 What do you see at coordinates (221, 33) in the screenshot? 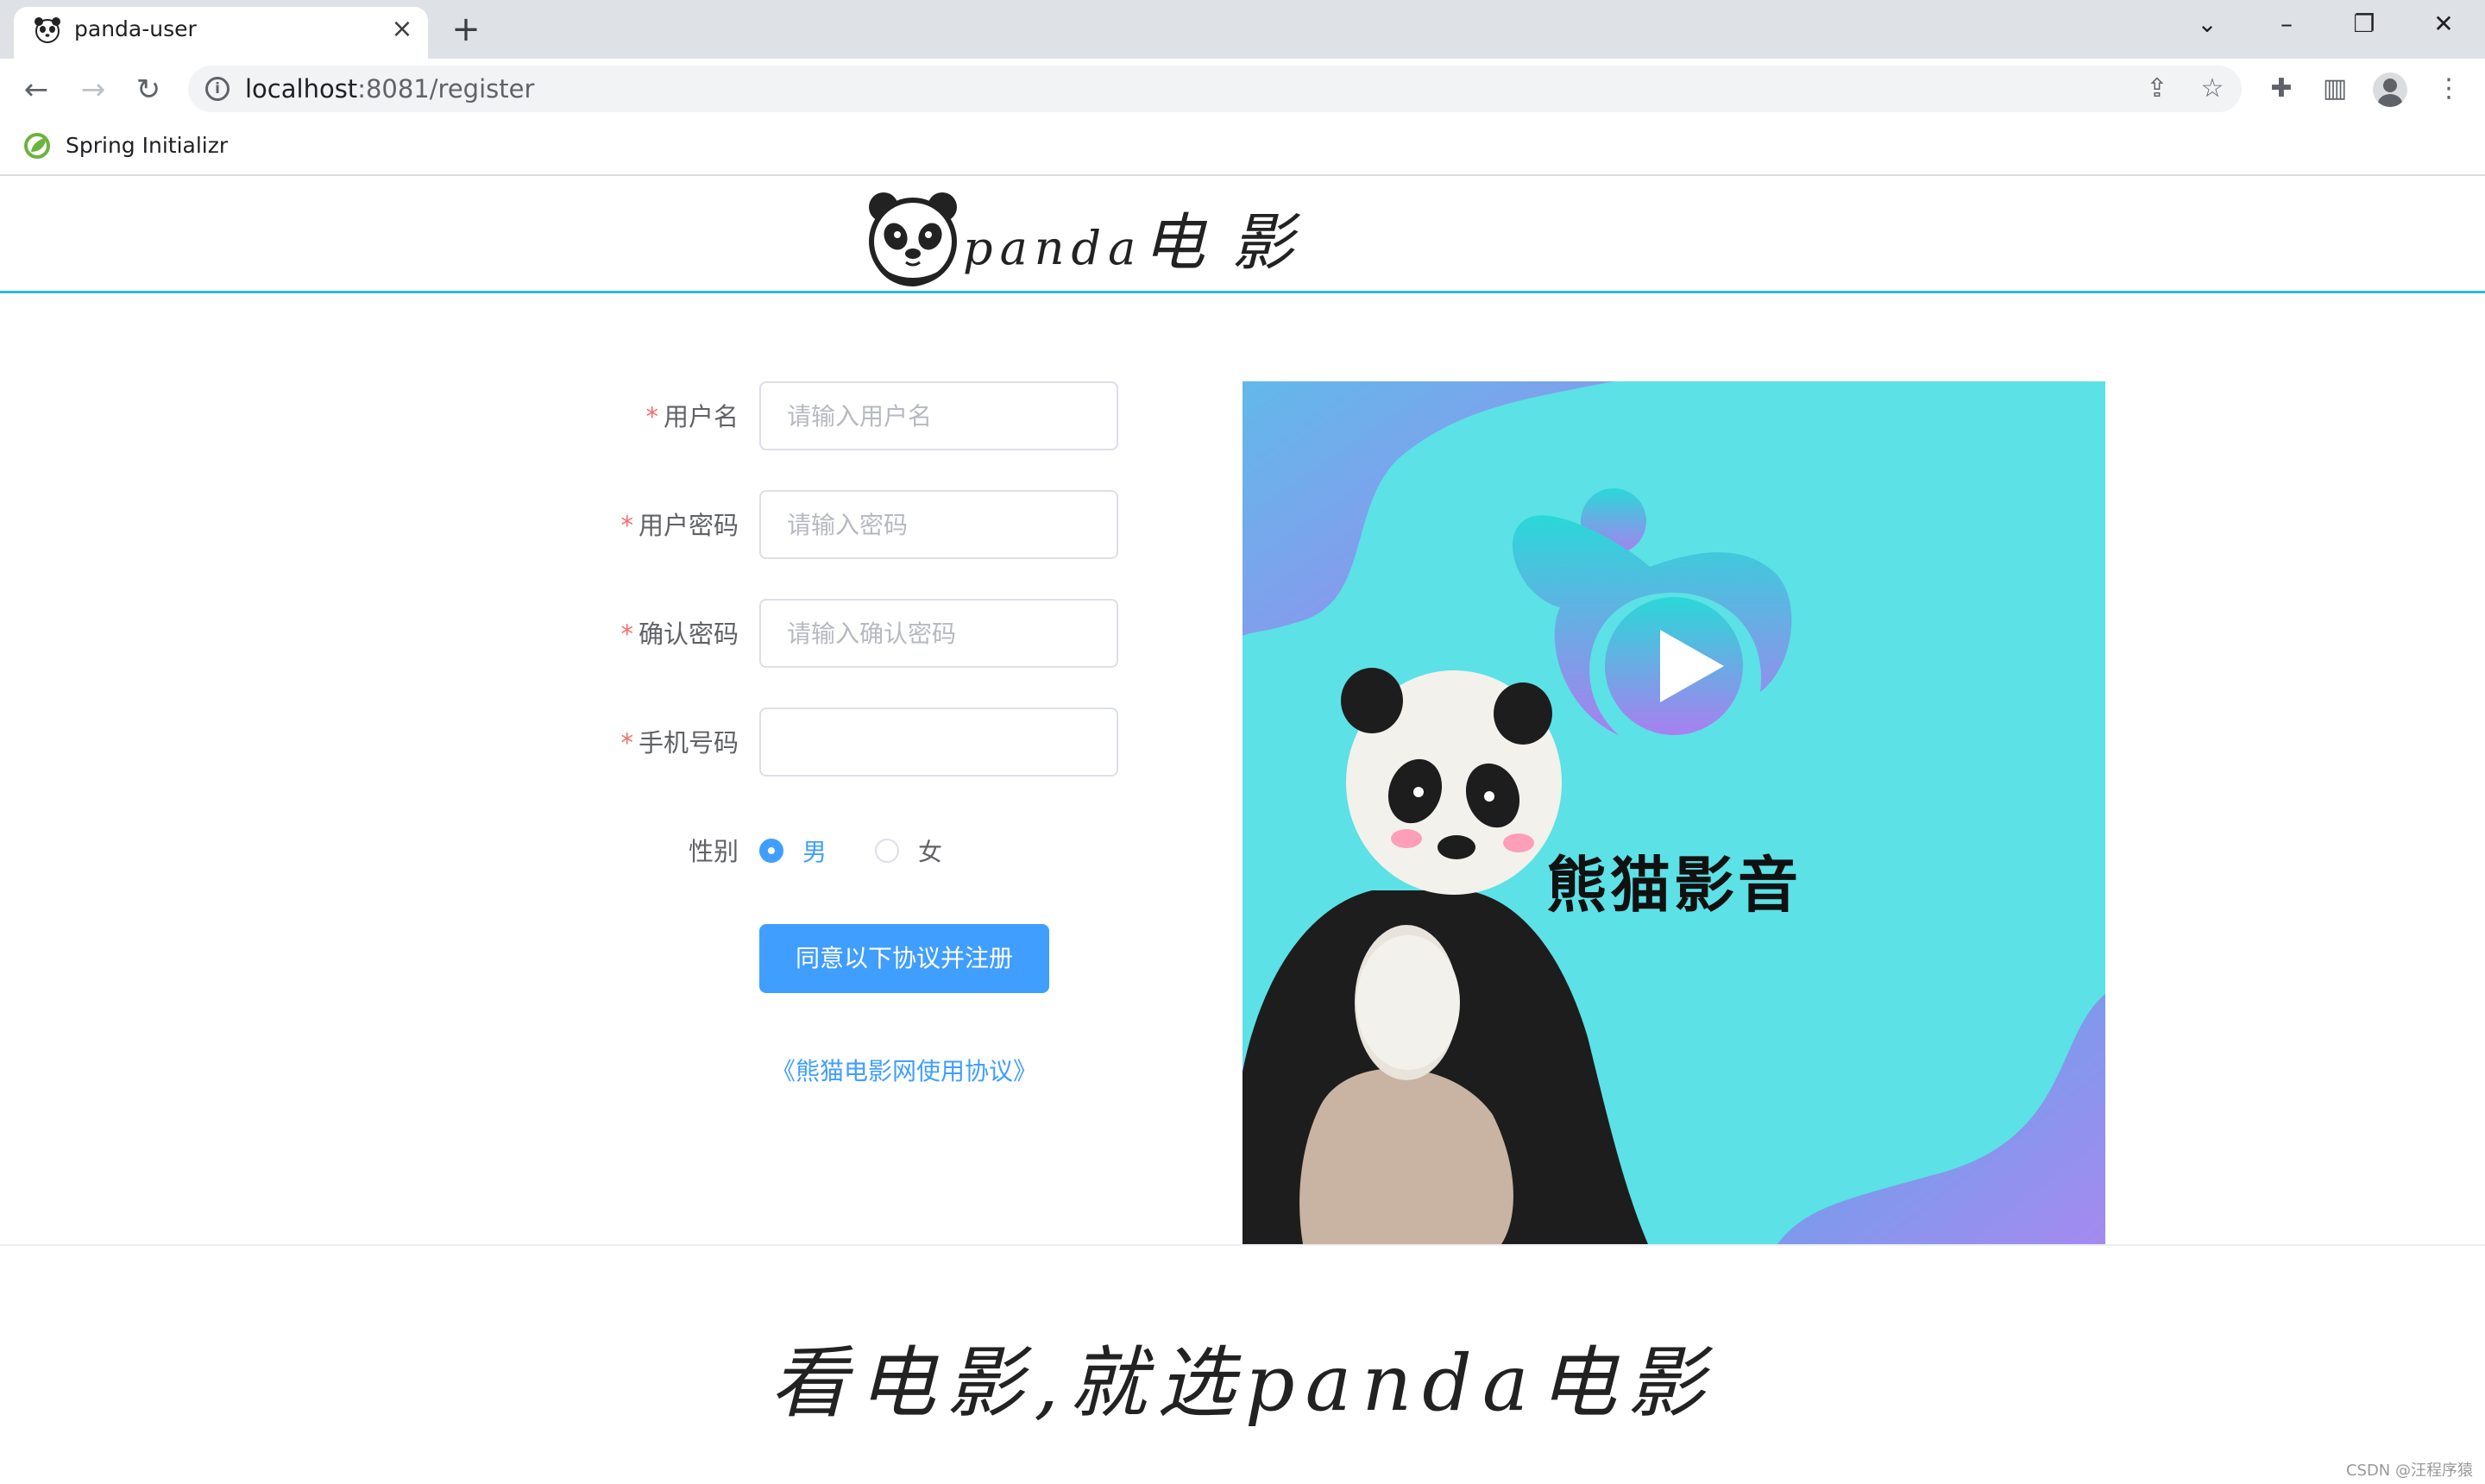
I see `browser-tab: panda-user ×` at bounding box center [221, 33].